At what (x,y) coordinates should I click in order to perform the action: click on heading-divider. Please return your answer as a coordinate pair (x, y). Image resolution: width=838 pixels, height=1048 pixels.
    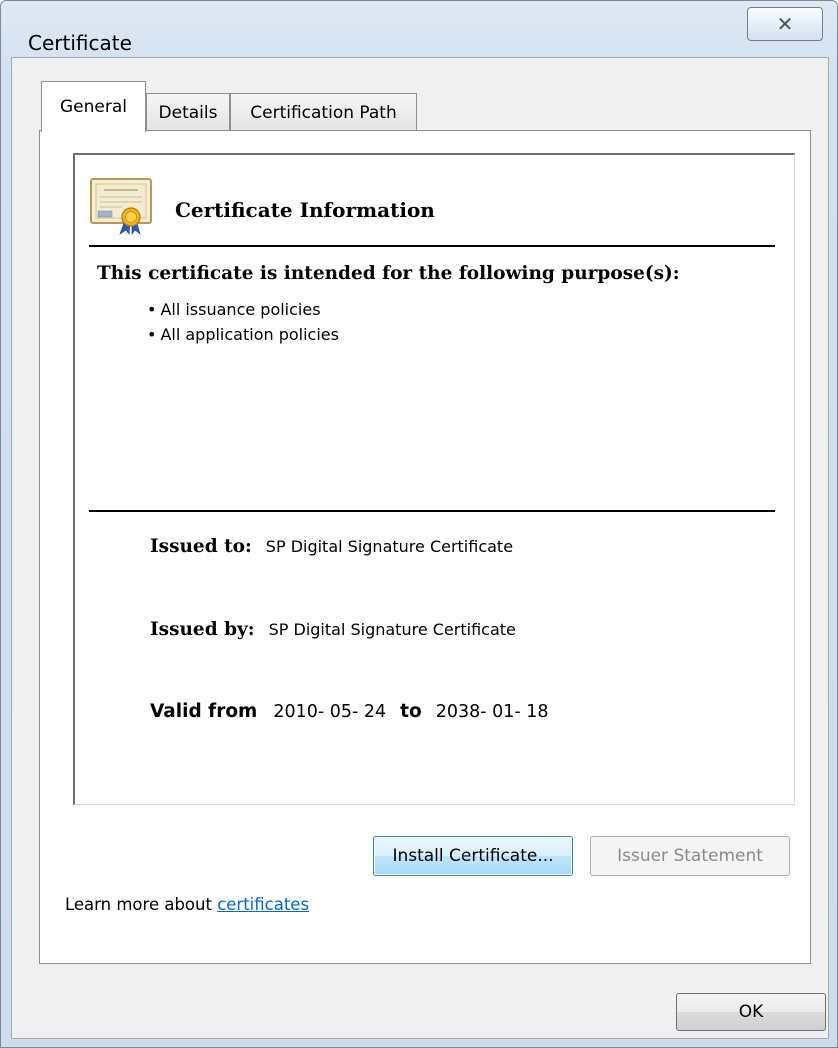
    Looking at the image, I should click on (432, 246).